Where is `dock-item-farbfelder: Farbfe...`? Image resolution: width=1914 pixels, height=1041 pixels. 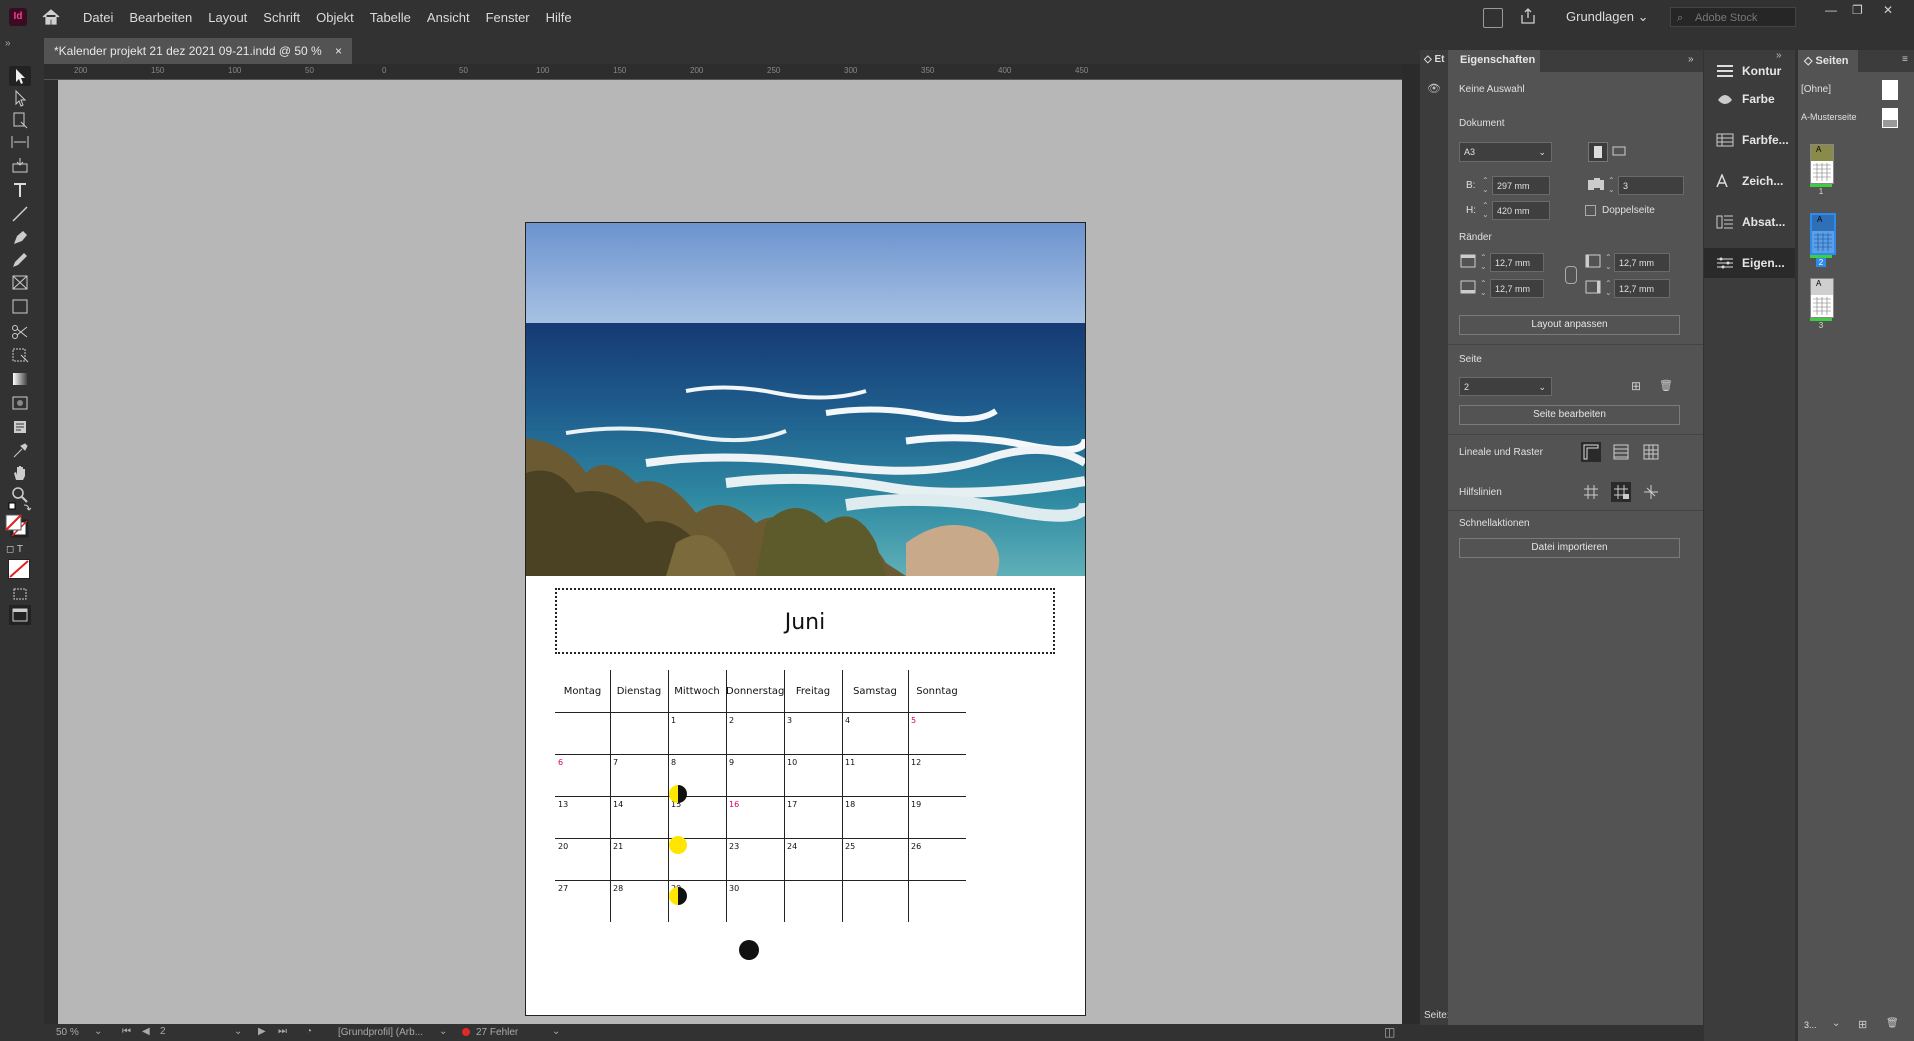
dock-item-farbfelder: Farbfe... is located at coordinates (1749, 140).